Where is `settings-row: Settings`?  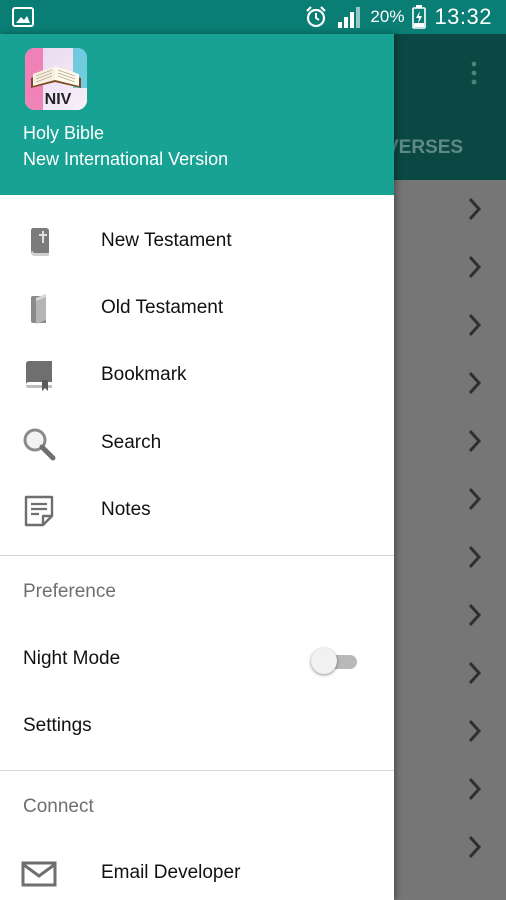 settings-row: Settings is located at coordinates (197, 726).